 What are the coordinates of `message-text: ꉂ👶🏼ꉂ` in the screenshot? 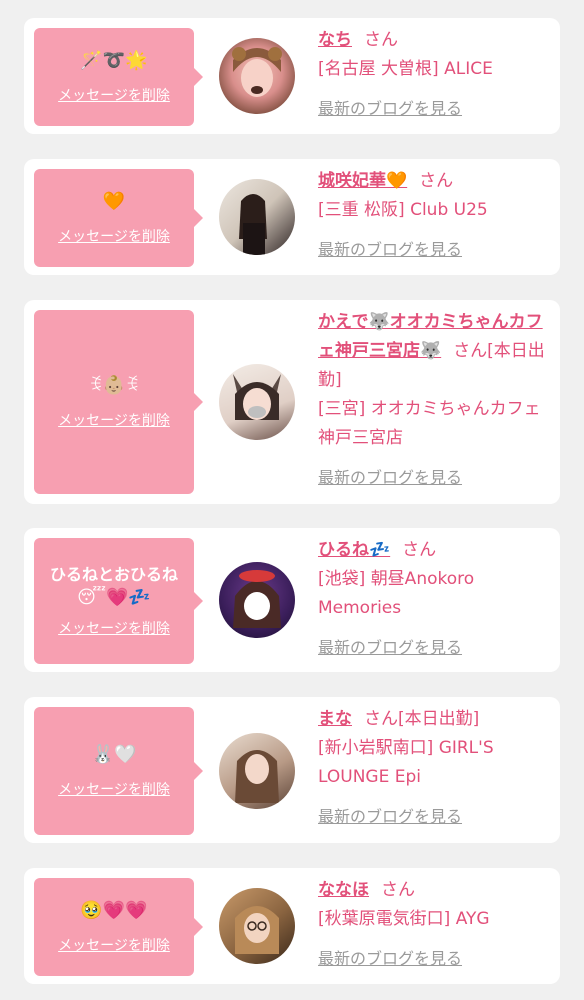 It's located at (114, 385).